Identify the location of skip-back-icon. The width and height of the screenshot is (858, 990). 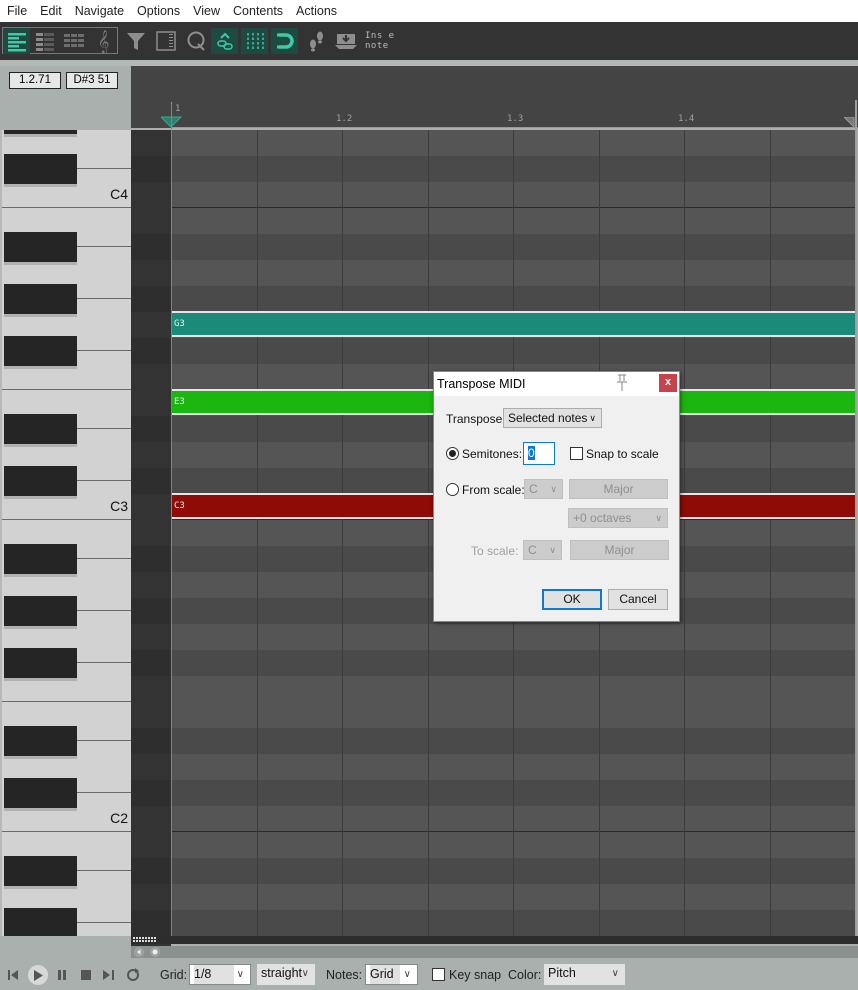
(13, 975).